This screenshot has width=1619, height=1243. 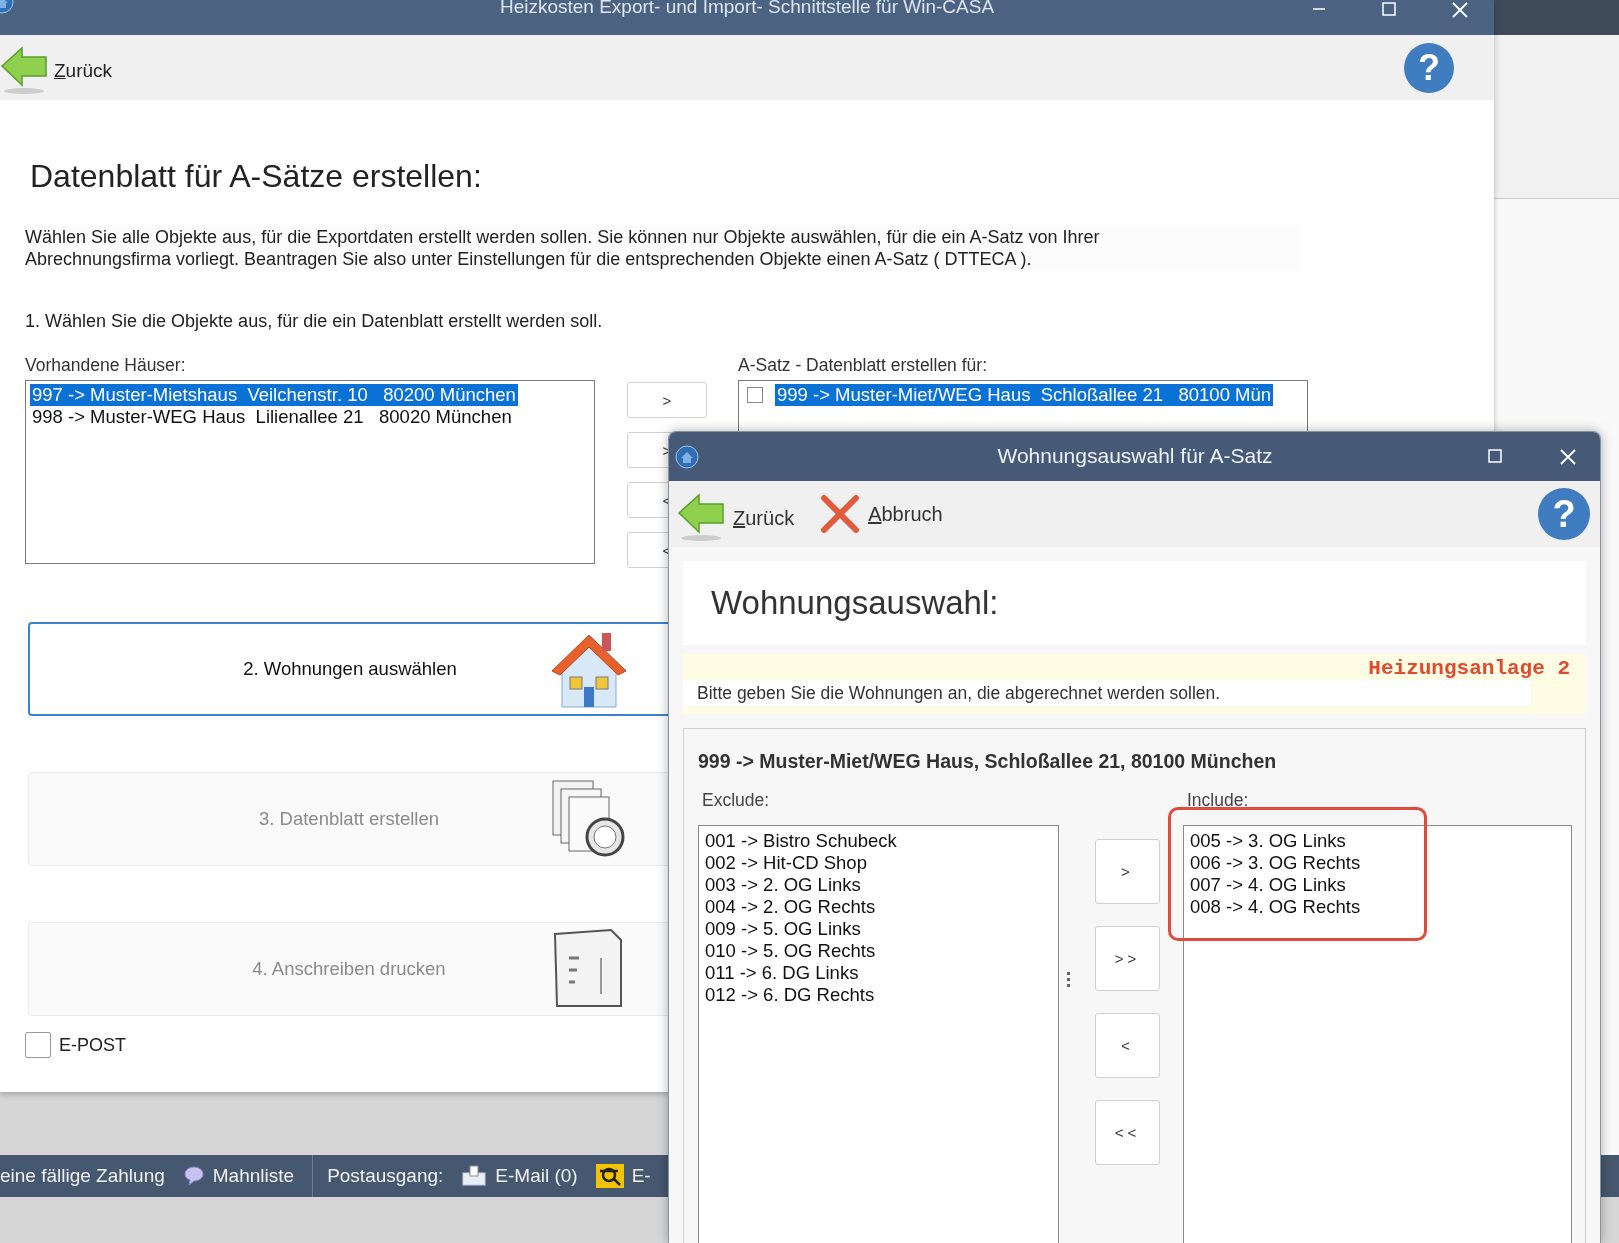 I want to click on list-label: Exclude:, so click(x=736, y=800).